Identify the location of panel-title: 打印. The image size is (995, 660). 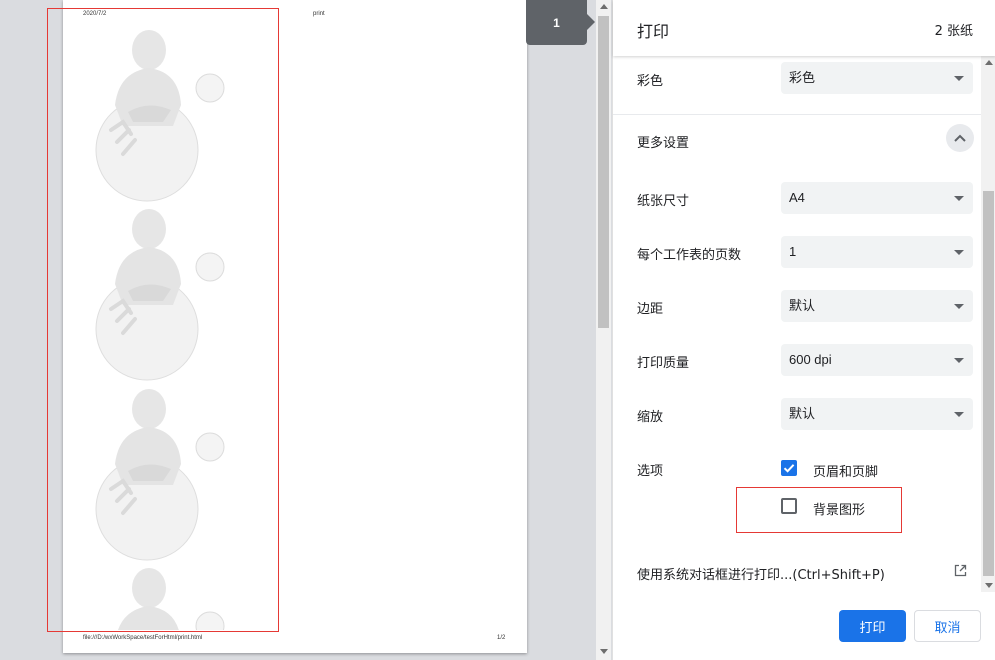
(653, 31).